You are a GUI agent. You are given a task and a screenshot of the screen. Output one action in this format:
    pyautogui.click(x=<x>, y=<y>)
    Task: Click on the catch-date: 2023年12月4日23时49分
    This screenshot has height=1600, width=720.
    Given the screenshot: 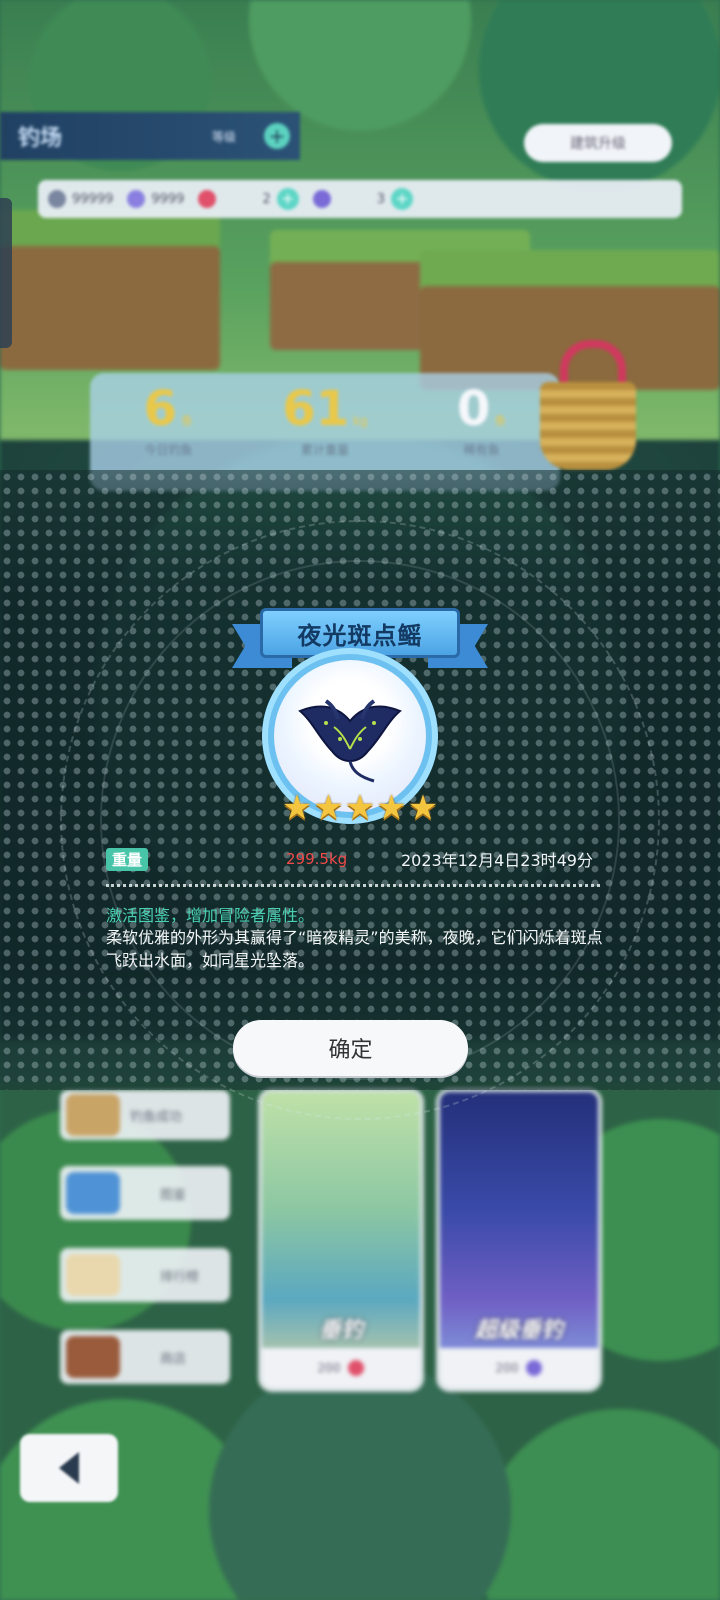 What is the action you would take?
    pyautogui.click(x=497, y=860)
    